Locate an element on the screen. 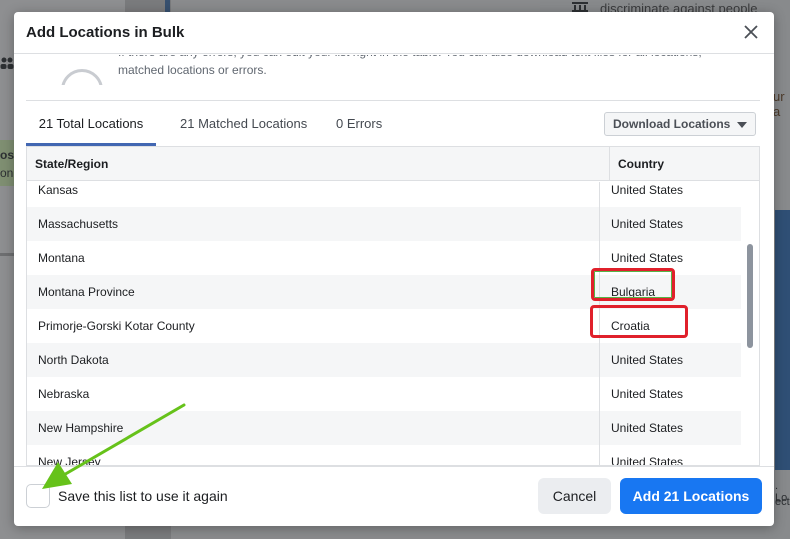 The width and height of the screenshot is (790, 539). bg-left-text-1: os is located at coordinates (7, 155).